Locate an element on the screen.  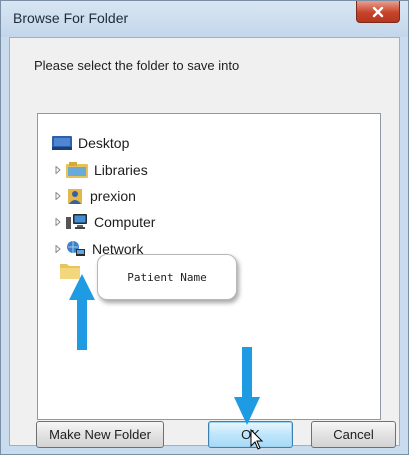
annotation-arrow-down-icon is located at coordinates (247, 386).